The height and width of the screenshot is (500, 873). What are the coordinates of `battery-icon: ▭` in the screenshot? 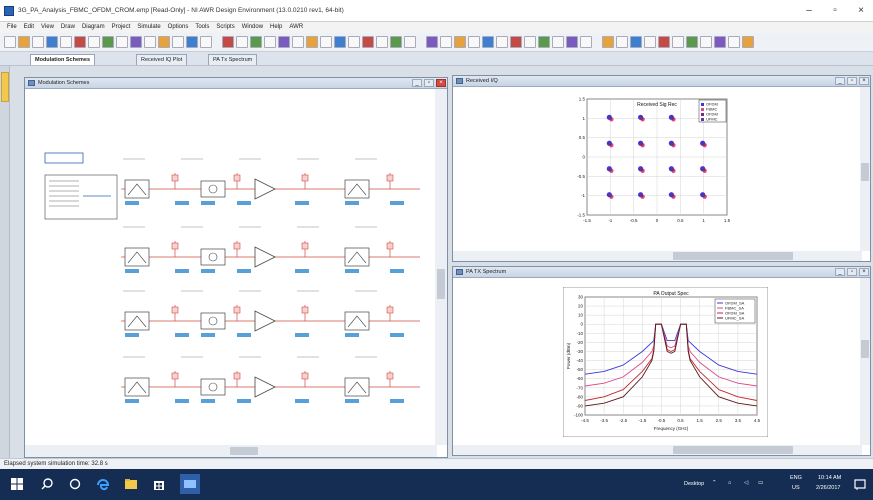 It's located at (760, 483).